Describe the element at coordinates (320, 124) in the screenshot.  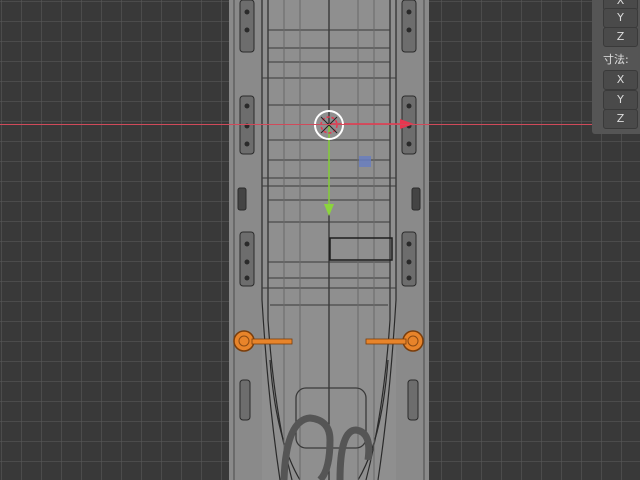
I see `x-axis-line` at that location.